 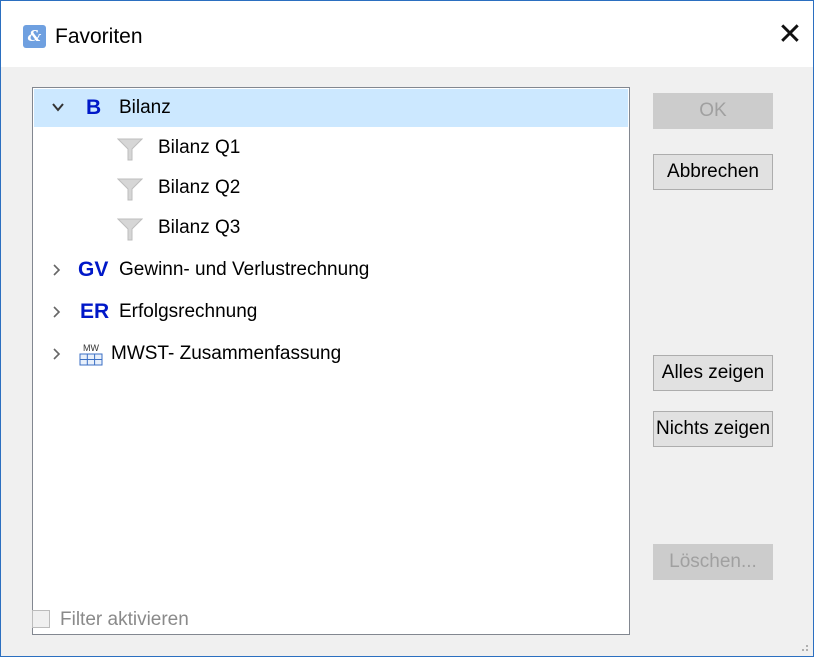 What do you see at coordinates (91, 354) in the screenshot?
I see `mw-table-icon: MW` at bounding box center [91, 354].